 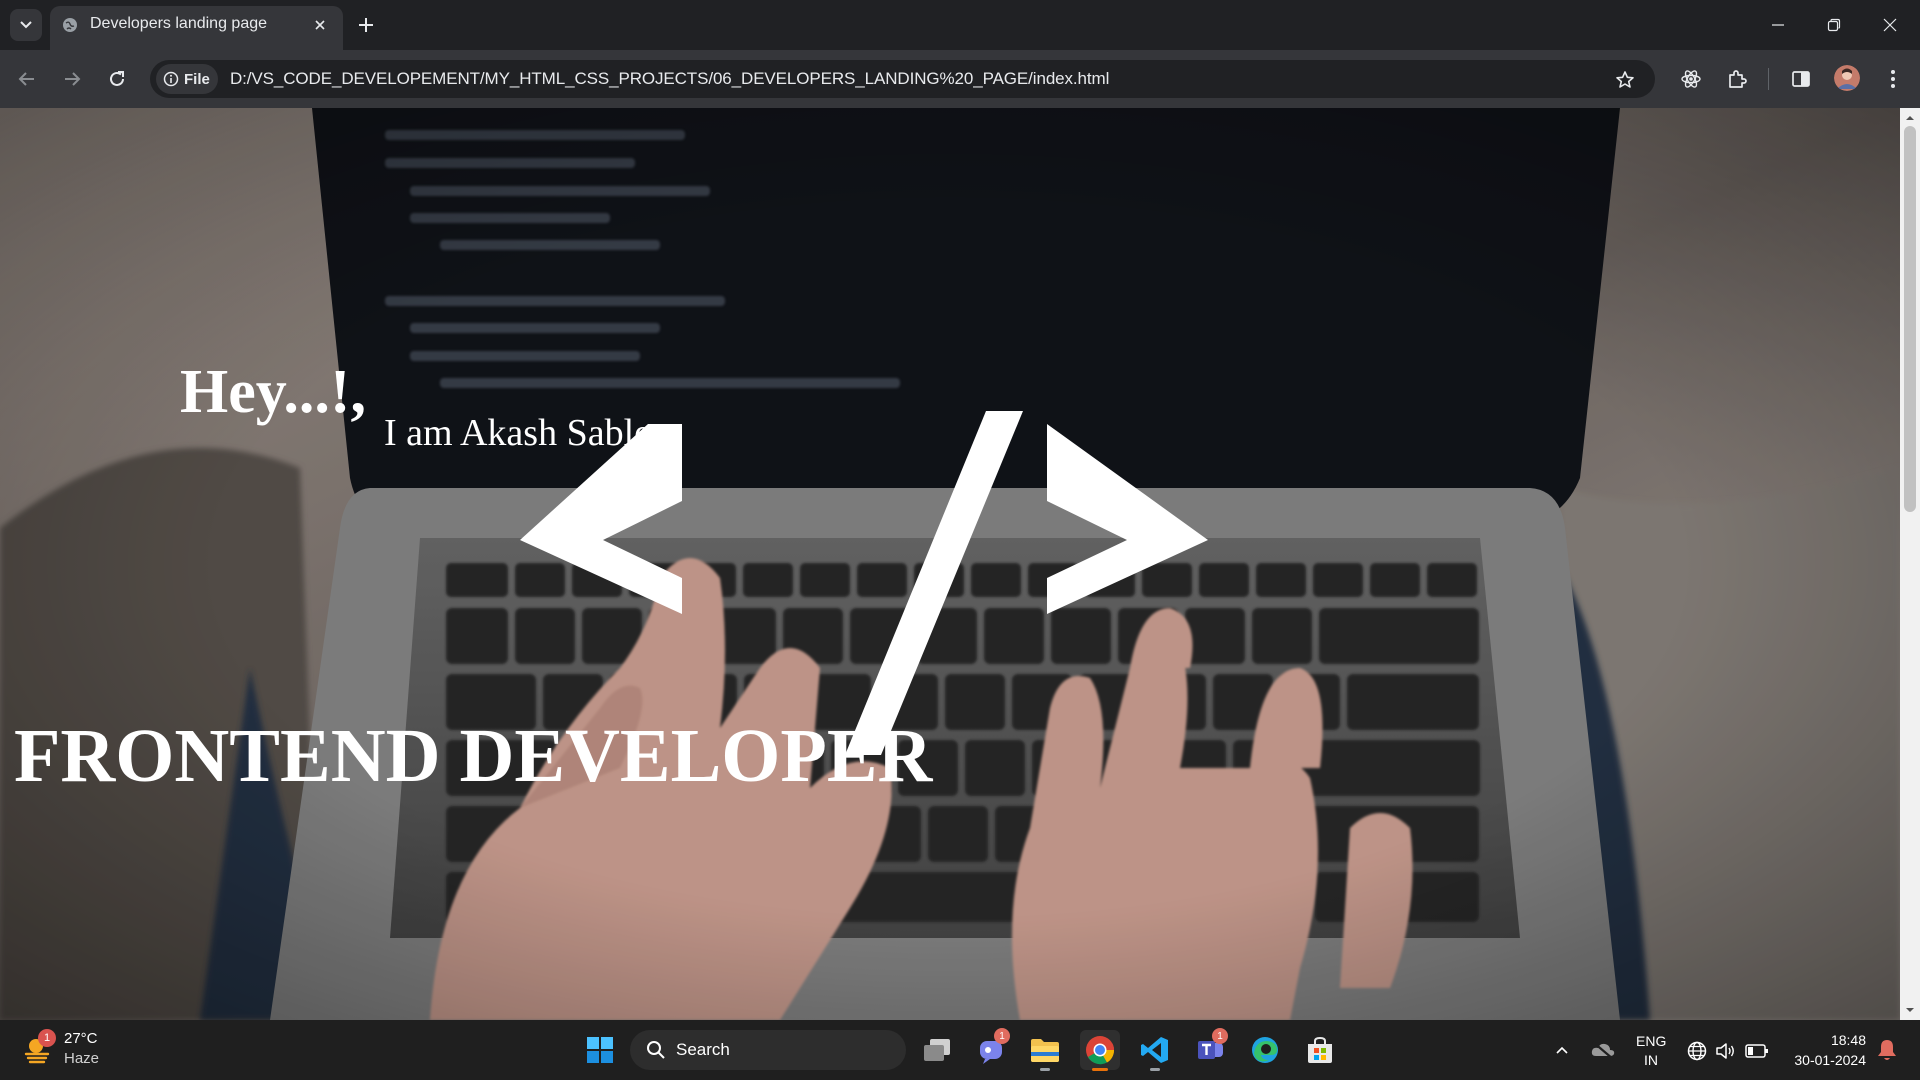 I want to click on vscode-app, so click(x=1155, y=1050).